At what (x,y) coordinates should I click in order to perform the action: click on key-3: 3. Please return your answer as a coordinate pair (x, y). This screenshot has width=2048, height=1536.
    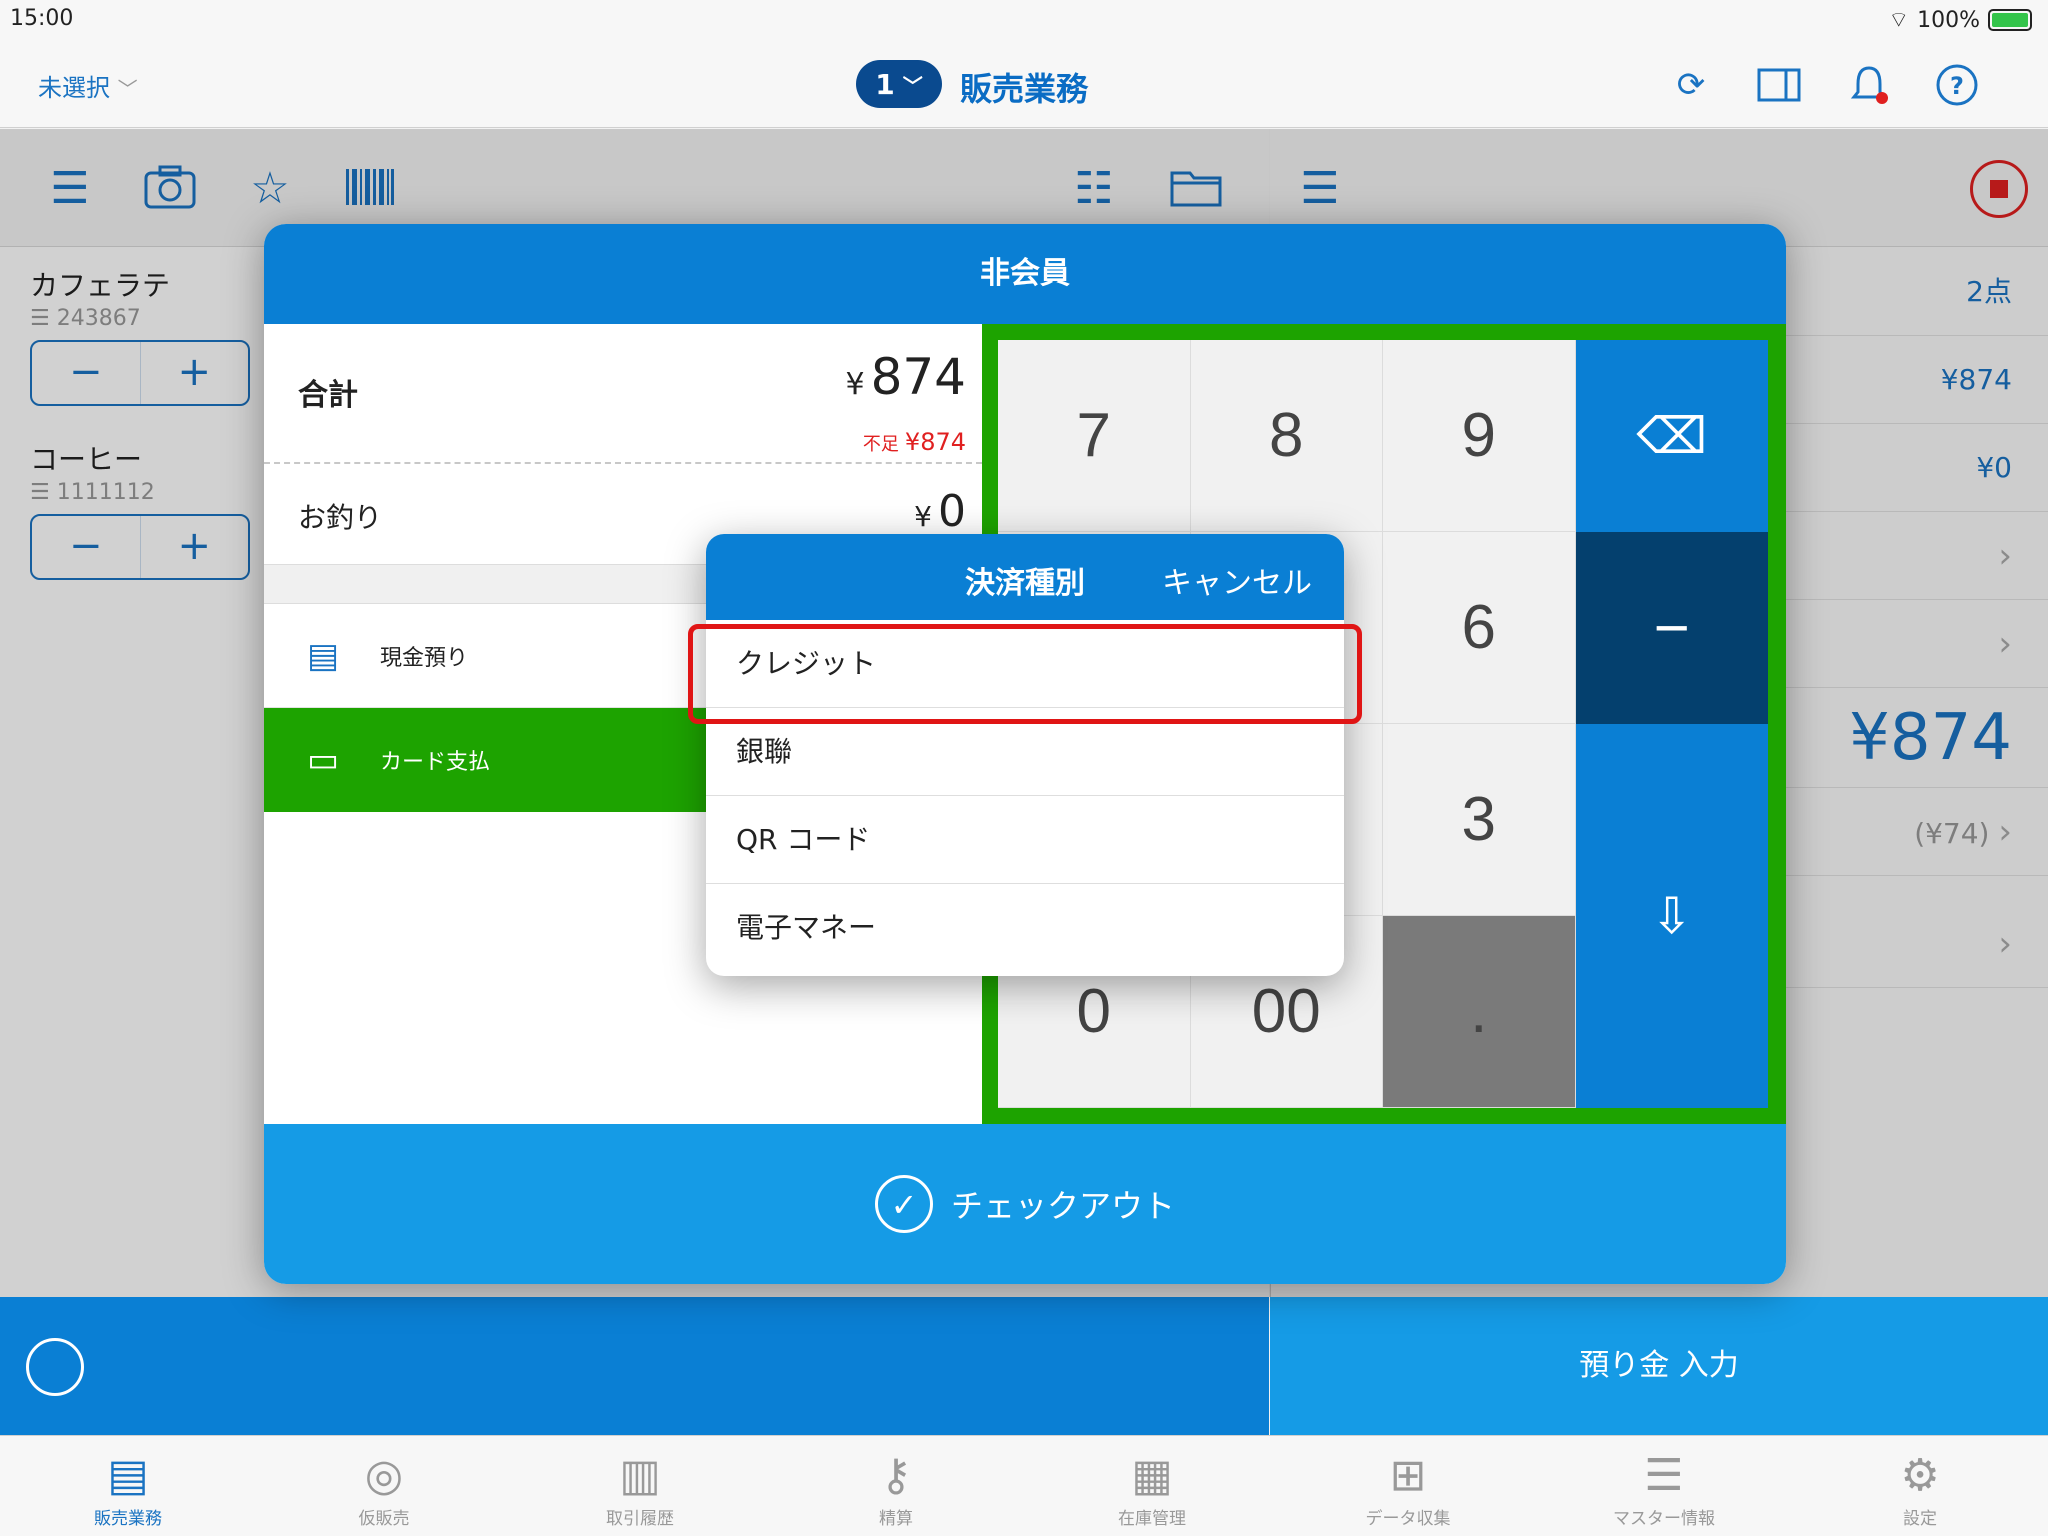
    Looking at the image, I should click on (1479, 820).